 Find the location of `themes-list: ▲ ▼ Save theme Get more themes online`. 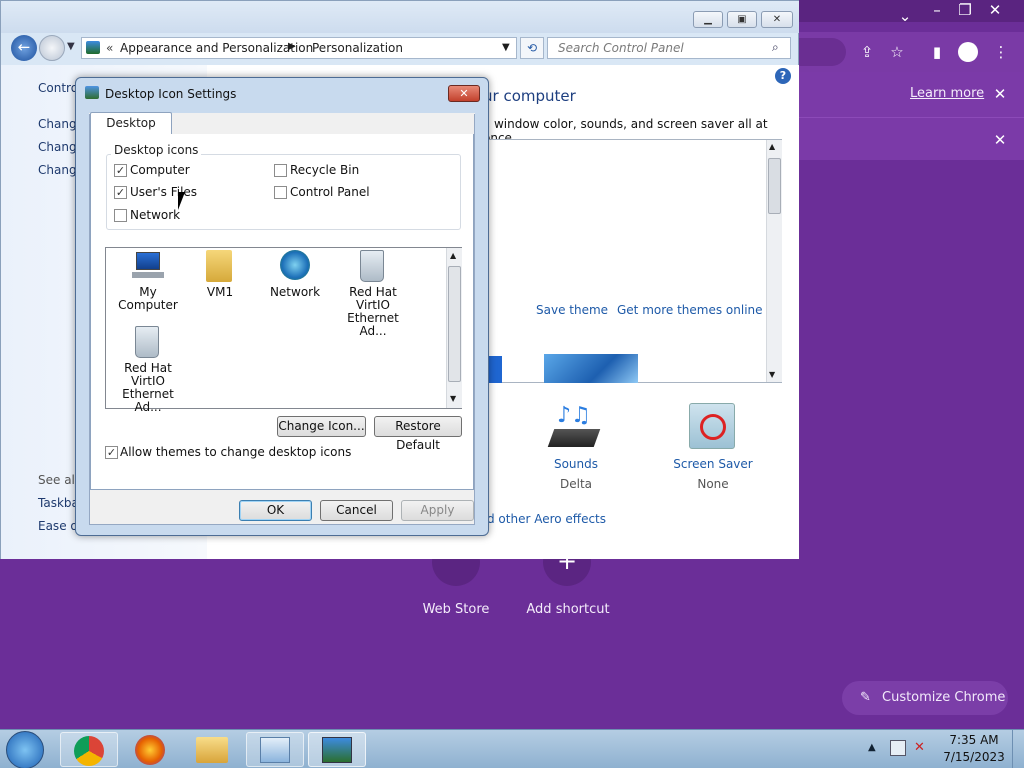

themes-list: ▲ ▼ Save theme Get more themes online is located at coordinates (632, 261).